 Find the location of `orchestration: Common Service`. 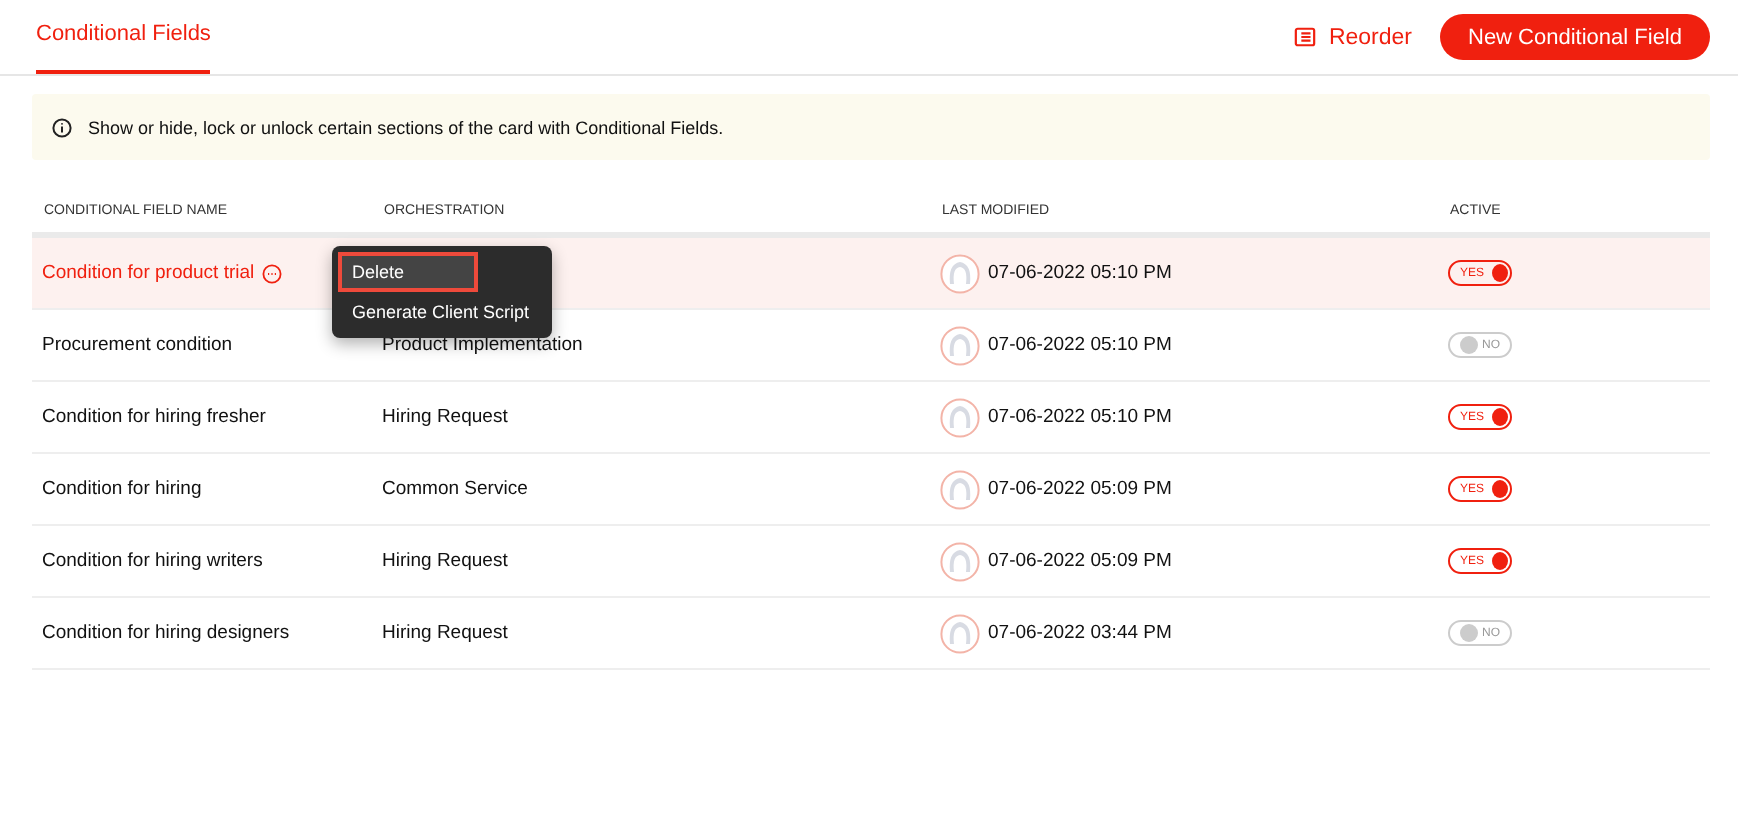

orchestration: Common Service is located at coordinates (455, 489).